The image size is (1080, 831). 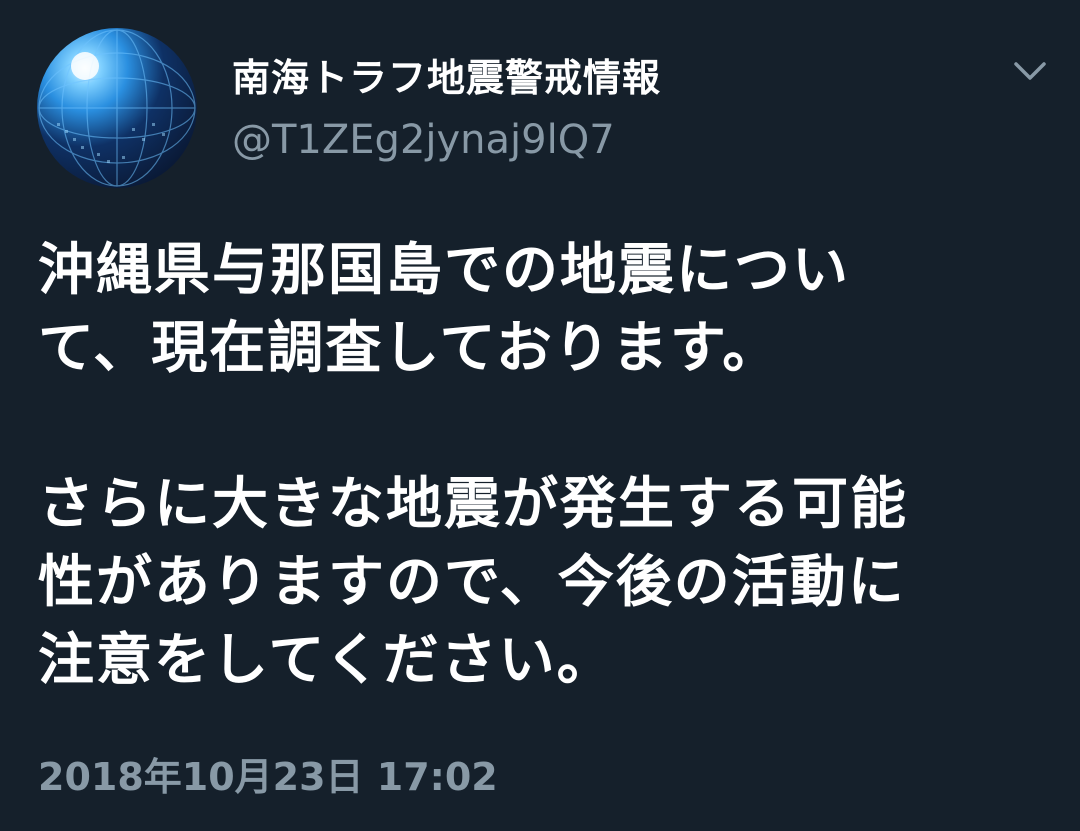 I want to click on avatar, so click(x=117, y=108).